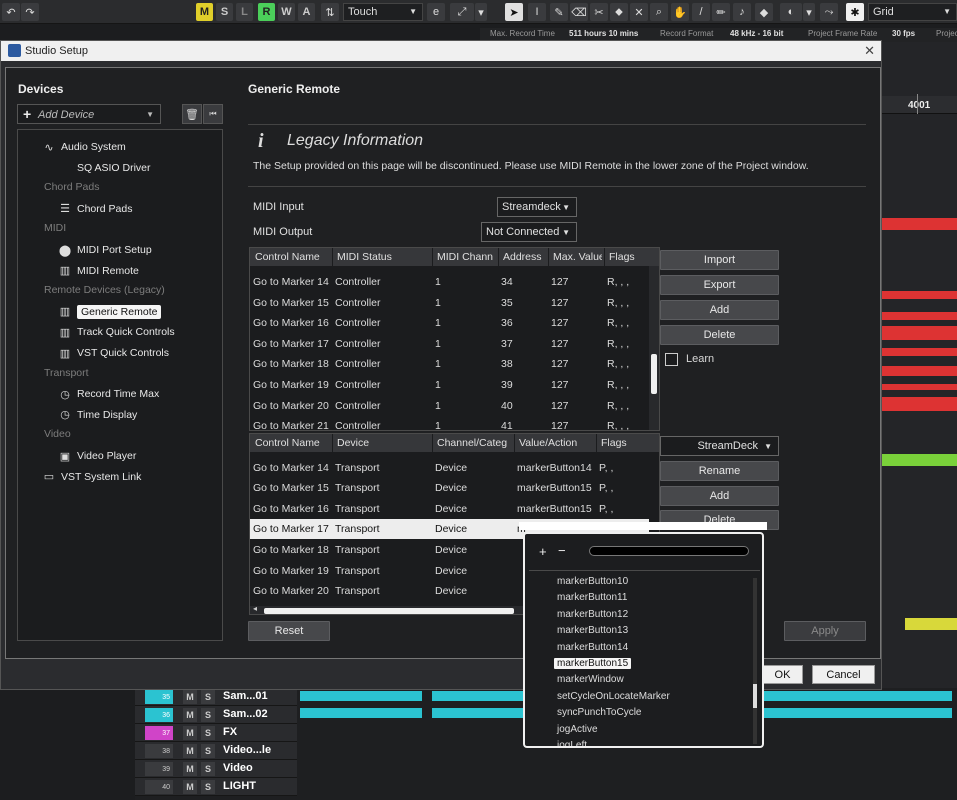  What do you see at coordinates (216, 787) in the screenshot?
I see `track-row: 40 M S LIGHT` at bounding box center [216, 787].